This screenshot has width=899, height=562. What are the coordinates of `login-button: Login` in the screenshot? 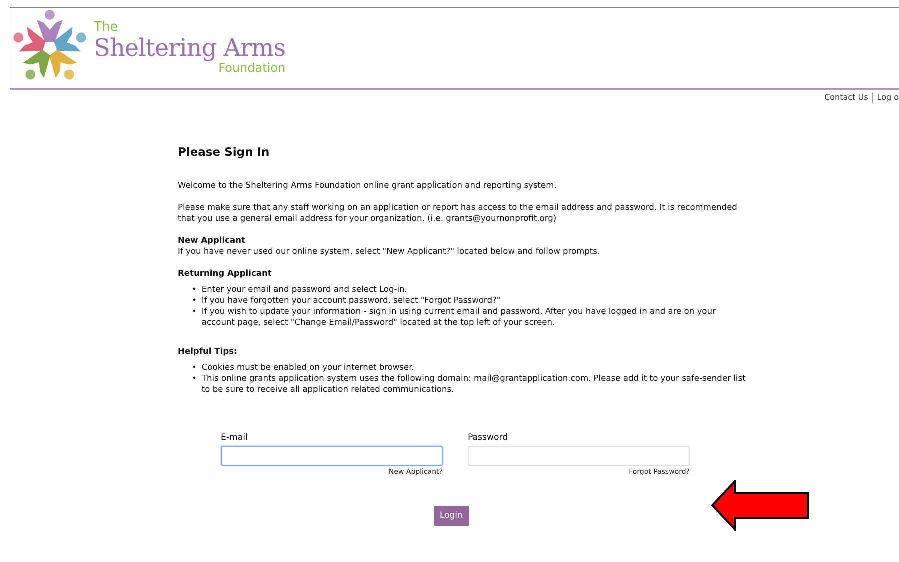 It's located at (451, 516).